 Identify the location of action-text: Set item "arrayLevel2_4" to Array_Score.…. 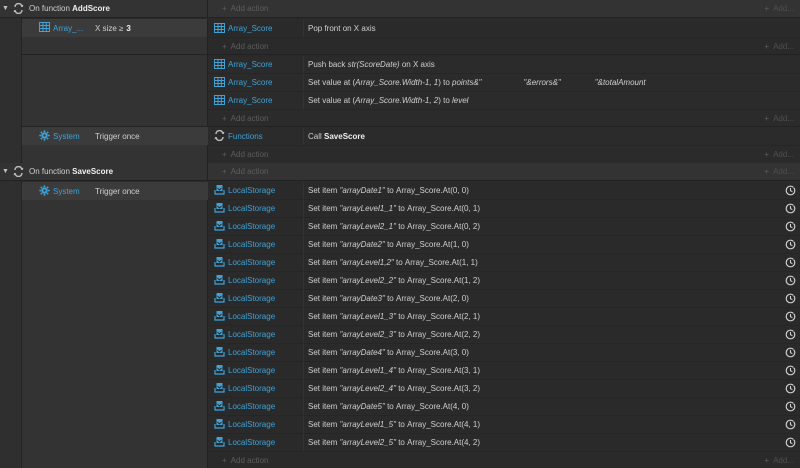
(544, 388).